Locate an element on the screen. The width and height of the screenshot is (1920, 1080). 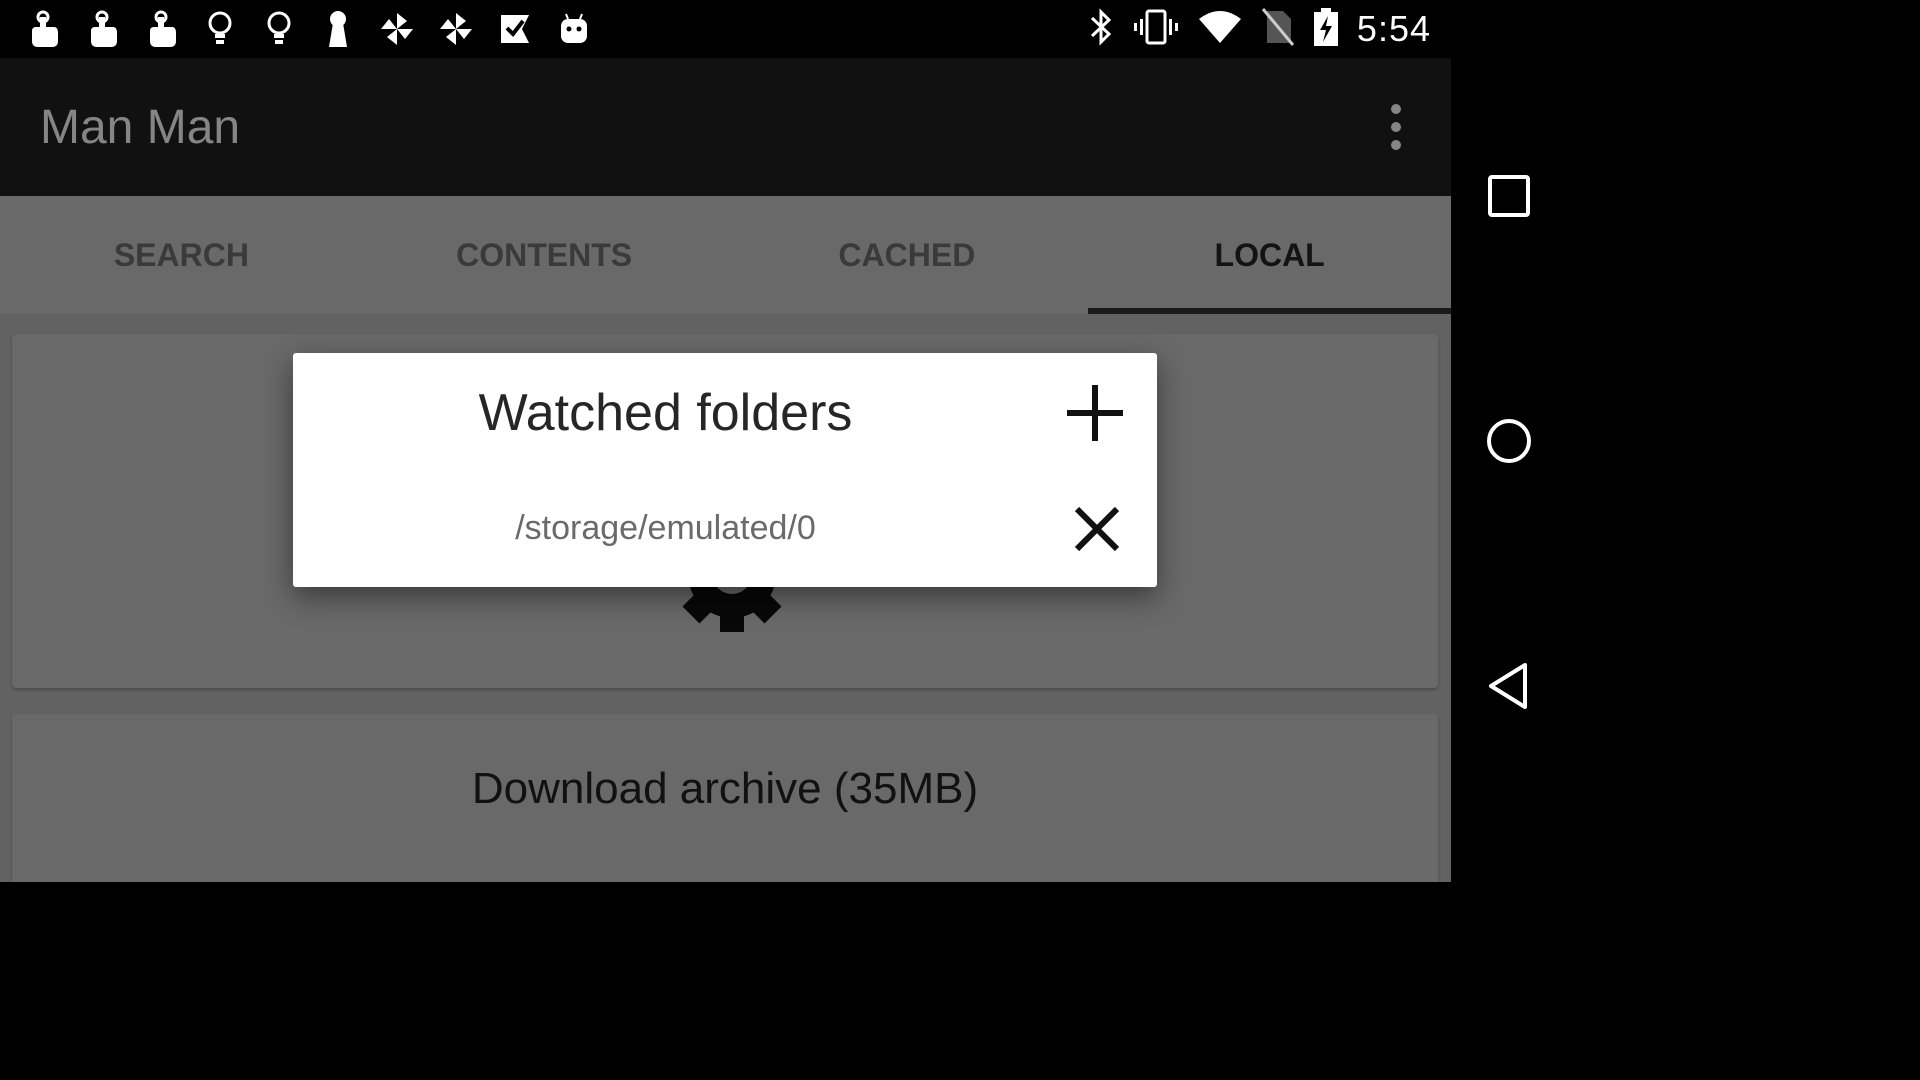
battery-charging-icon is located at coordinates (1326, 29).